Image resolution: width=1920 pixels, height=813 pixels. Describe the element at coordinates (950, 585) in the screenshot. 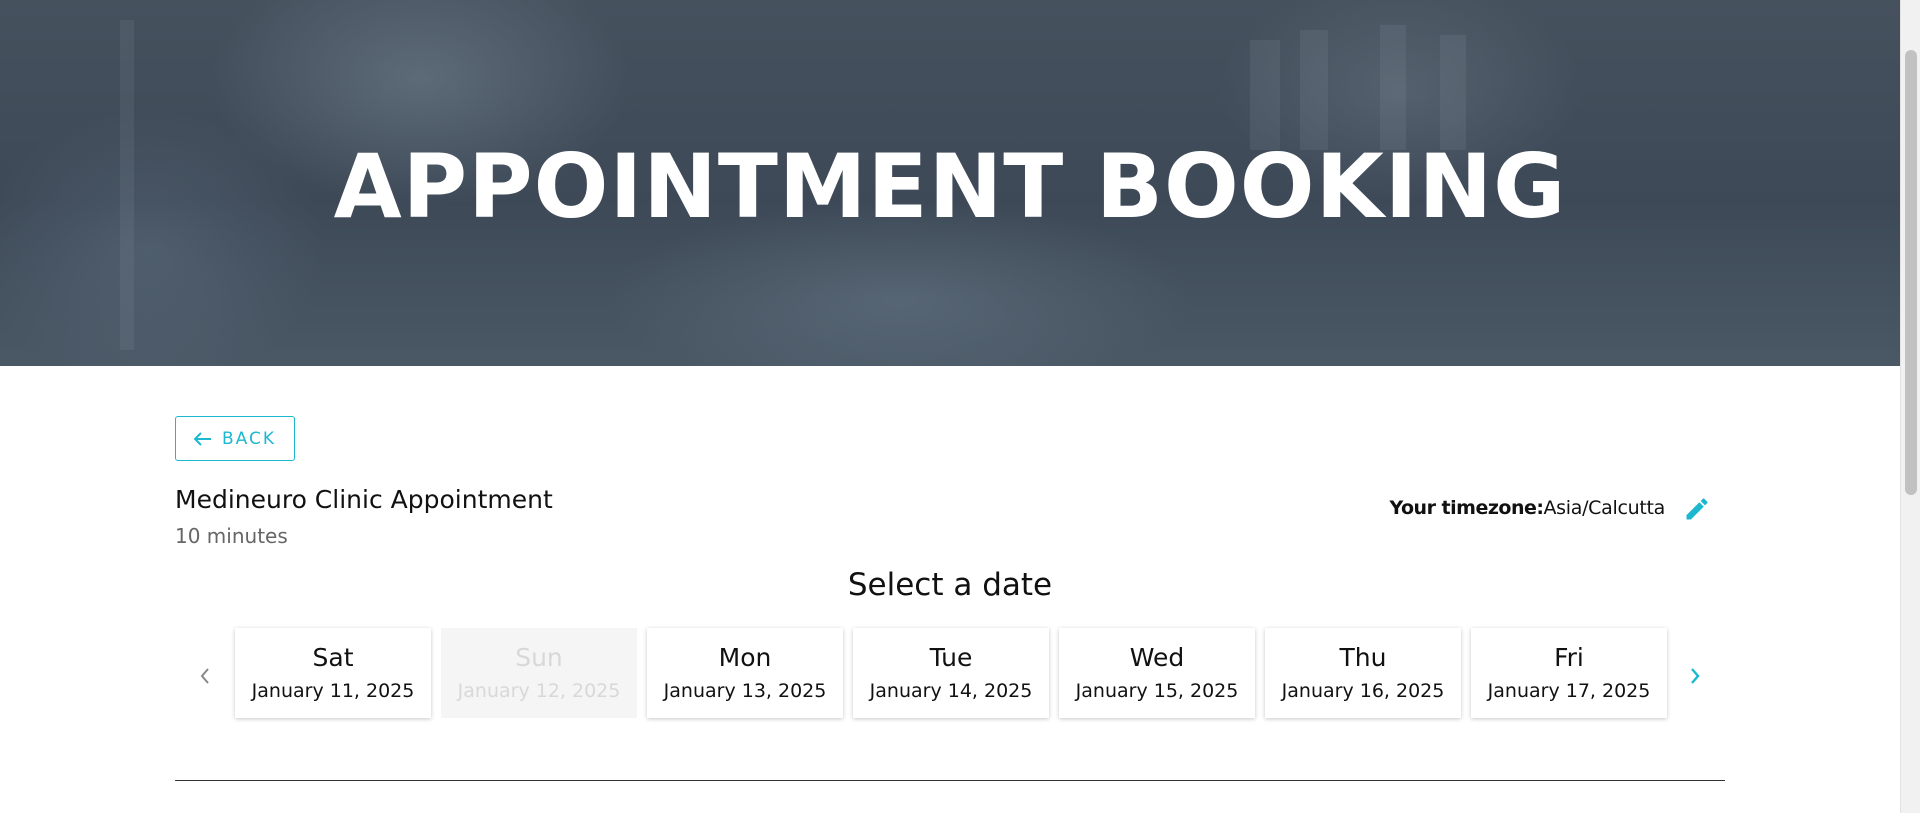

I see `select-date-heading: Select a date` at that location.